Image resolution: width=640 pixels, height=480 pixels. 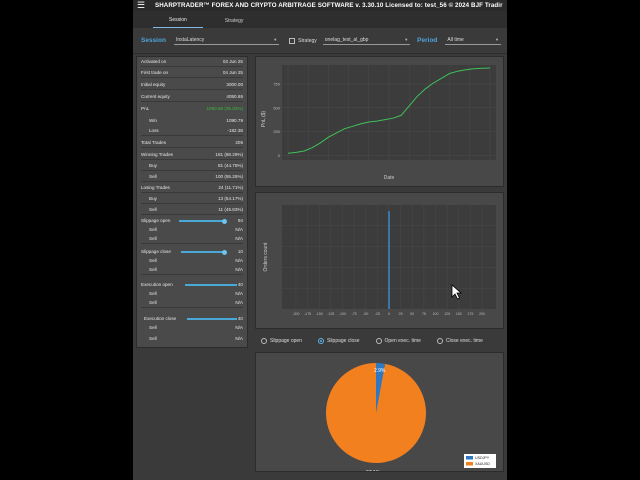 I want to click on execution-close-slider, so click(x=212, y=319).